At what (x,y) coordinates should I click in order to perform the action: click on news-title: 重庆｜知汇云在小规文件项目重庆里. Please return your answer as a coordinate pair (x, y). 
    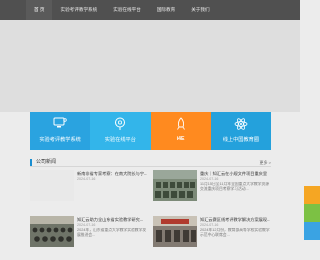
    Looking at the image, I should click on (235, 173).